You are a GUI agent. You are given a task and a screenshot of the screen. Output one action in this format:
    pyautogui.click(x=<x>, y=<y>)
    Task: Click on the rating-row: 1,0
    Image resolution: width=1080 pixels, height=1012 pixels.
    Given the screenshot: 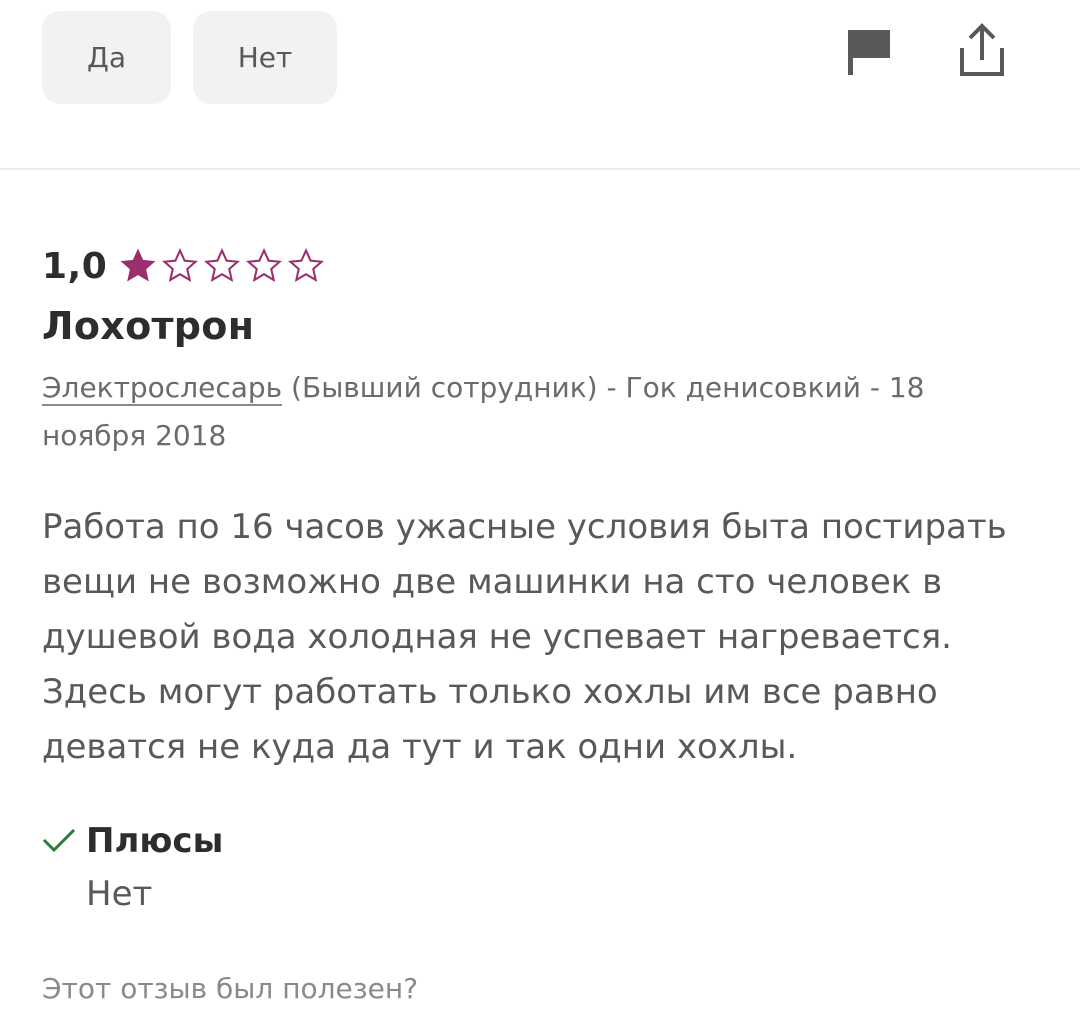 What is the action you would take?
    pyautogui.click(x=542, y=266)
    